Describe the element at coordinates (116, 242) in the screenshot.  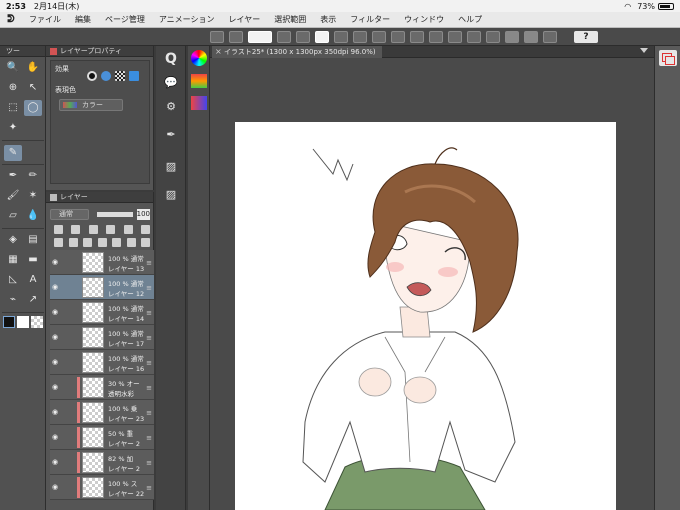
I see `merge-icon` at that location.